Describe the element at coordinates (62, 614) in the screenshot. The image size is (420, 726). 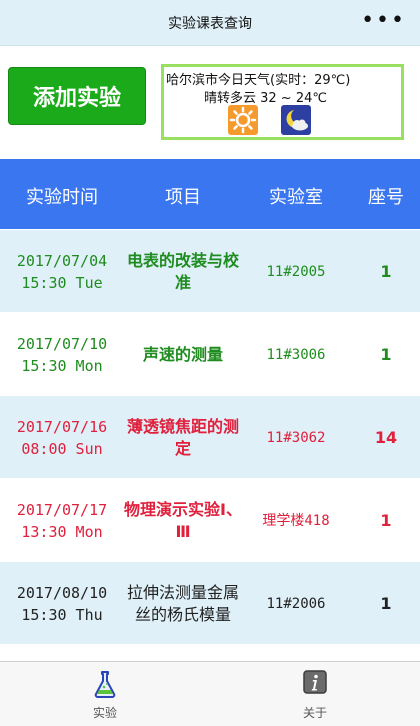
I see `row-weekday-time: 15:30 Thu` at that location.